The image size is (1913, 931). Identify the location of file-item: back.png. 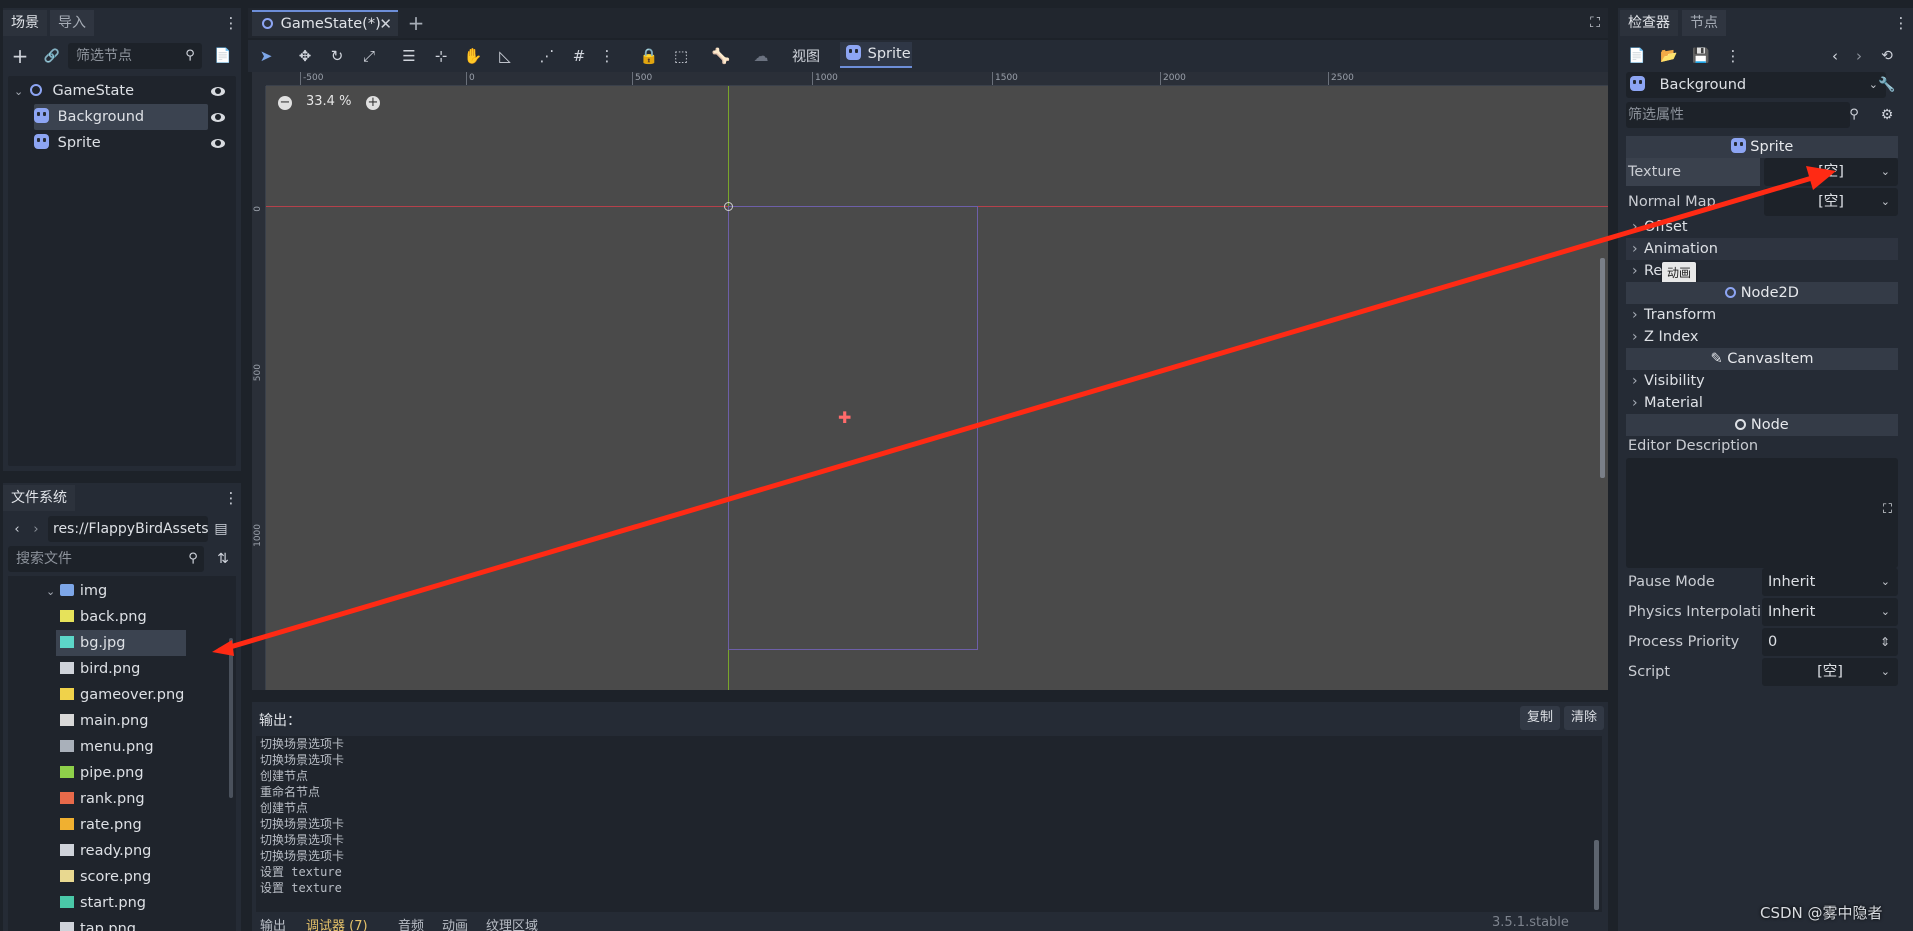
(121, 617).